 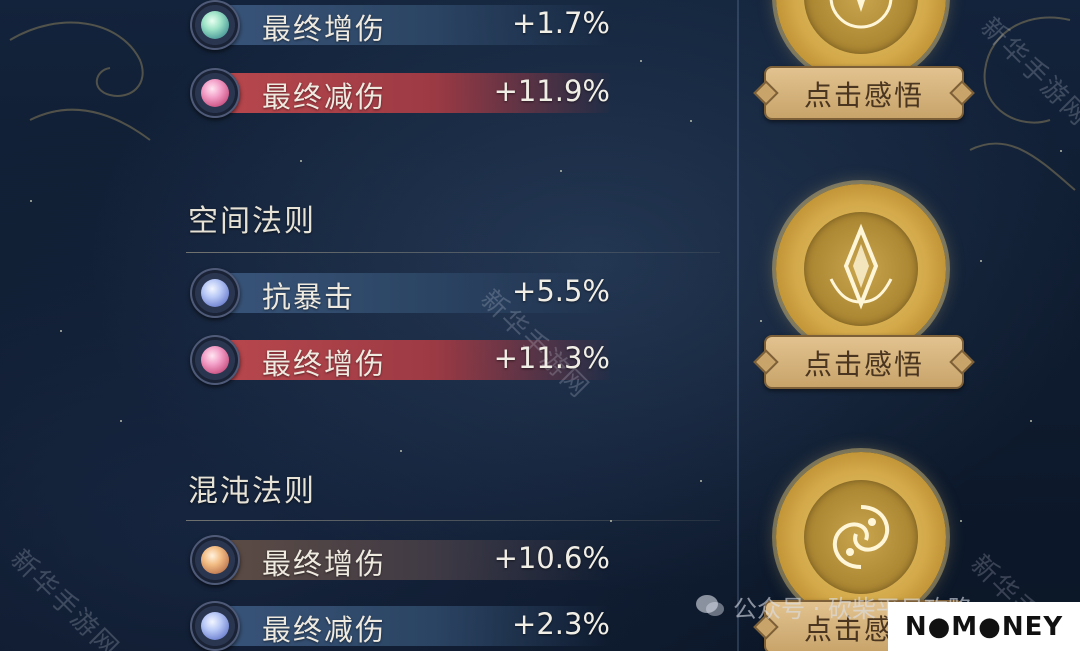 I want to click on stat-value: +2.3%, so click(x=561, y=624).